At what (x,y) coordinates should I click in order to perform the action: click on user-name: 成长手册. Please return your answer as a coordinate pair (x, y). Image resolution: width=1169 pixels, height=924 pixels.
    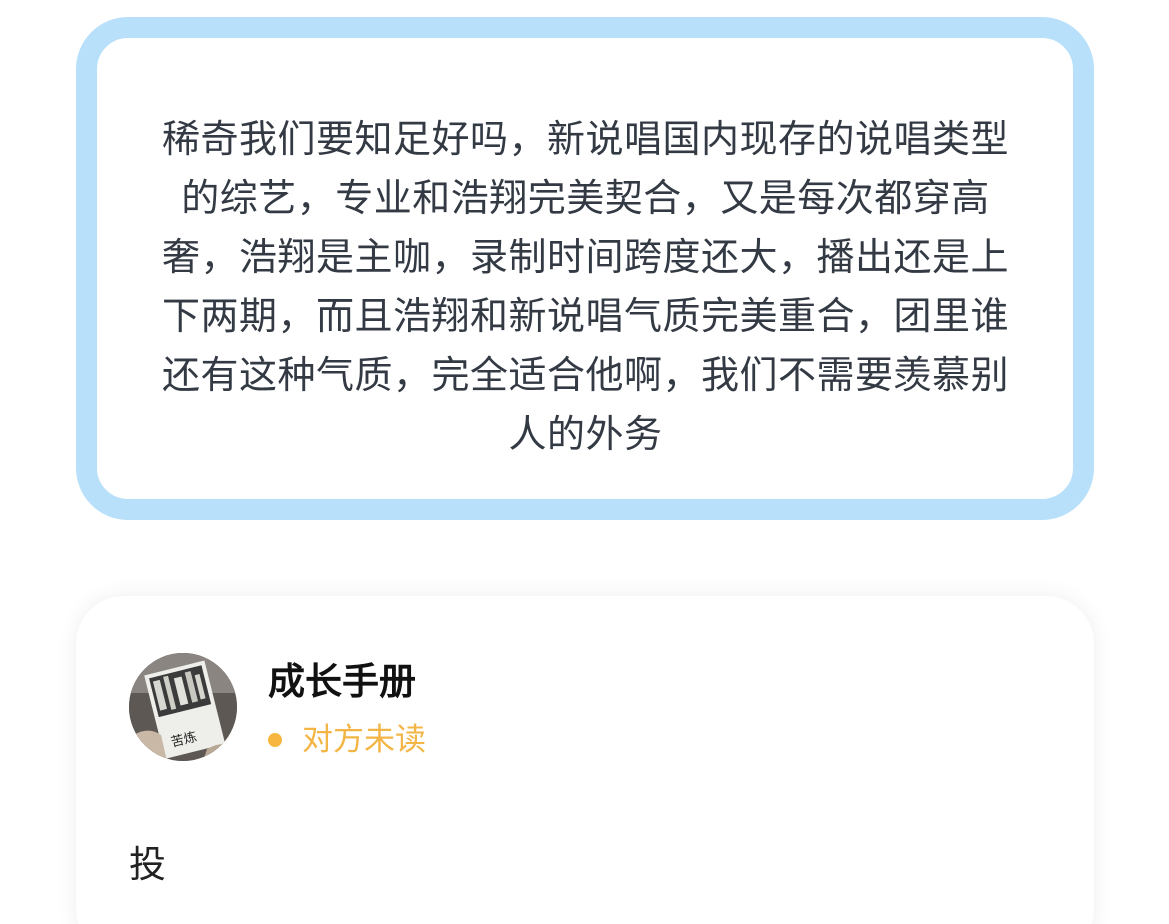
    Looking at the image, I should click on (342, 682).